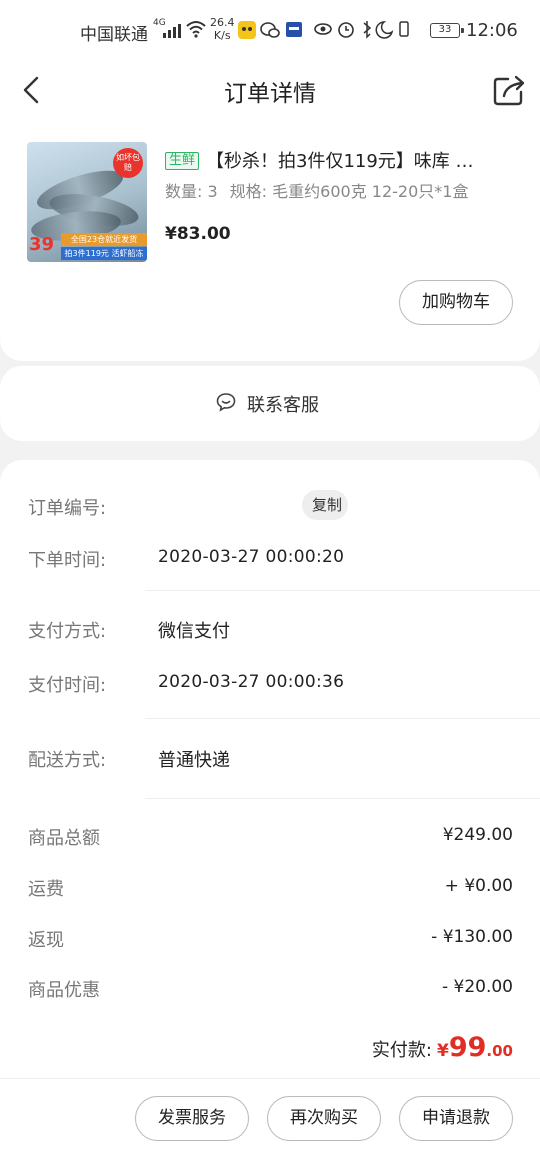 Image resolution: width=540 pixels, height=1155 pixels. What do you see at coordinates (324, 1118) in the screenshot?
I see `rebuy-button: 再次购买` at bounding box center [324, 1118].